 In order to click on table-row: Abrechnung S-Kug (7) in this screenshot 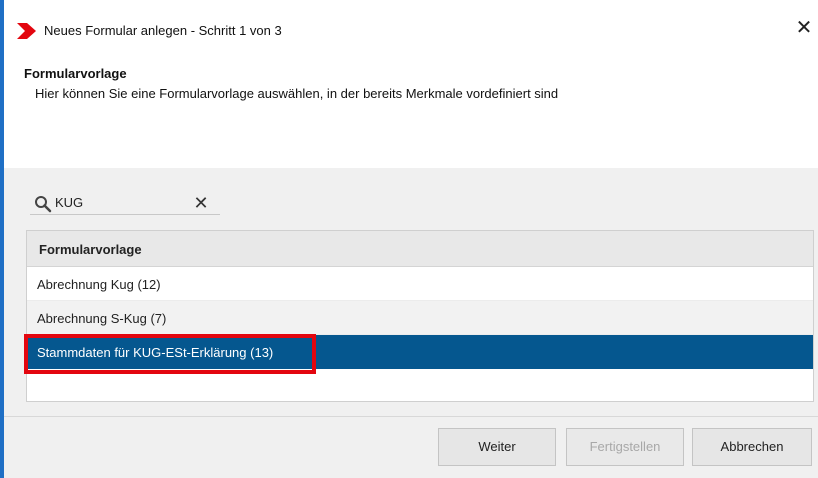, I will do `click(420, 318)`.